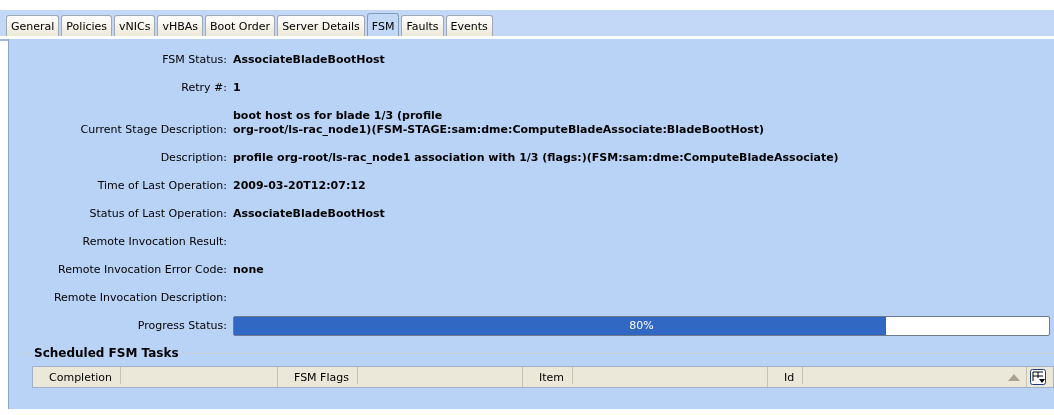 The height and width of the screenshot is (415, 1054). What do you see at coordinates (139, 298) in the screenshot?
I see `field-label: Remote Invocation Description:` at bounding box center [139, 298].